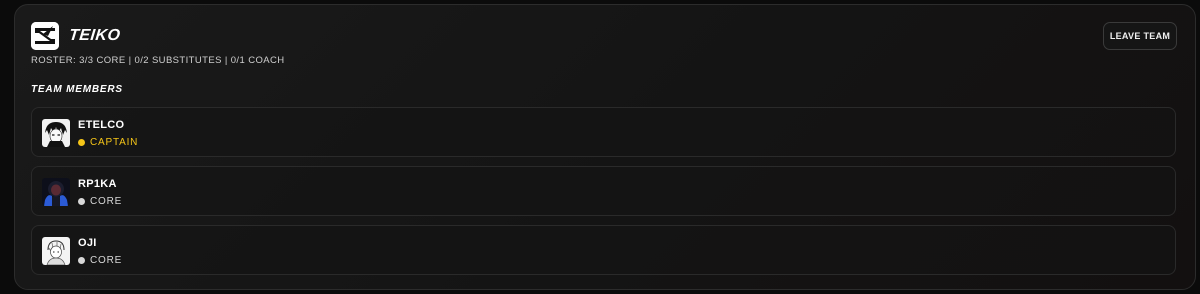 This screenshot has width=1200, height=294. Describe the element at coordinates (95, 35) in the screenshot. I see `team-name: TEIKO` at that location.